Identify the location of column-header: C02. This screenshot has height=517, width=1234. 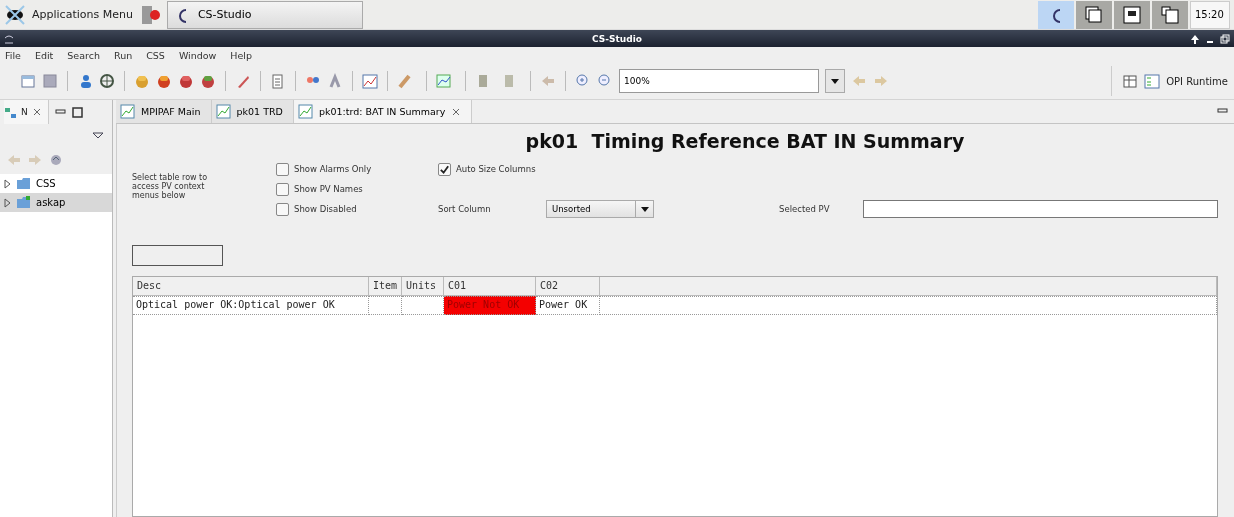
(568, 286).